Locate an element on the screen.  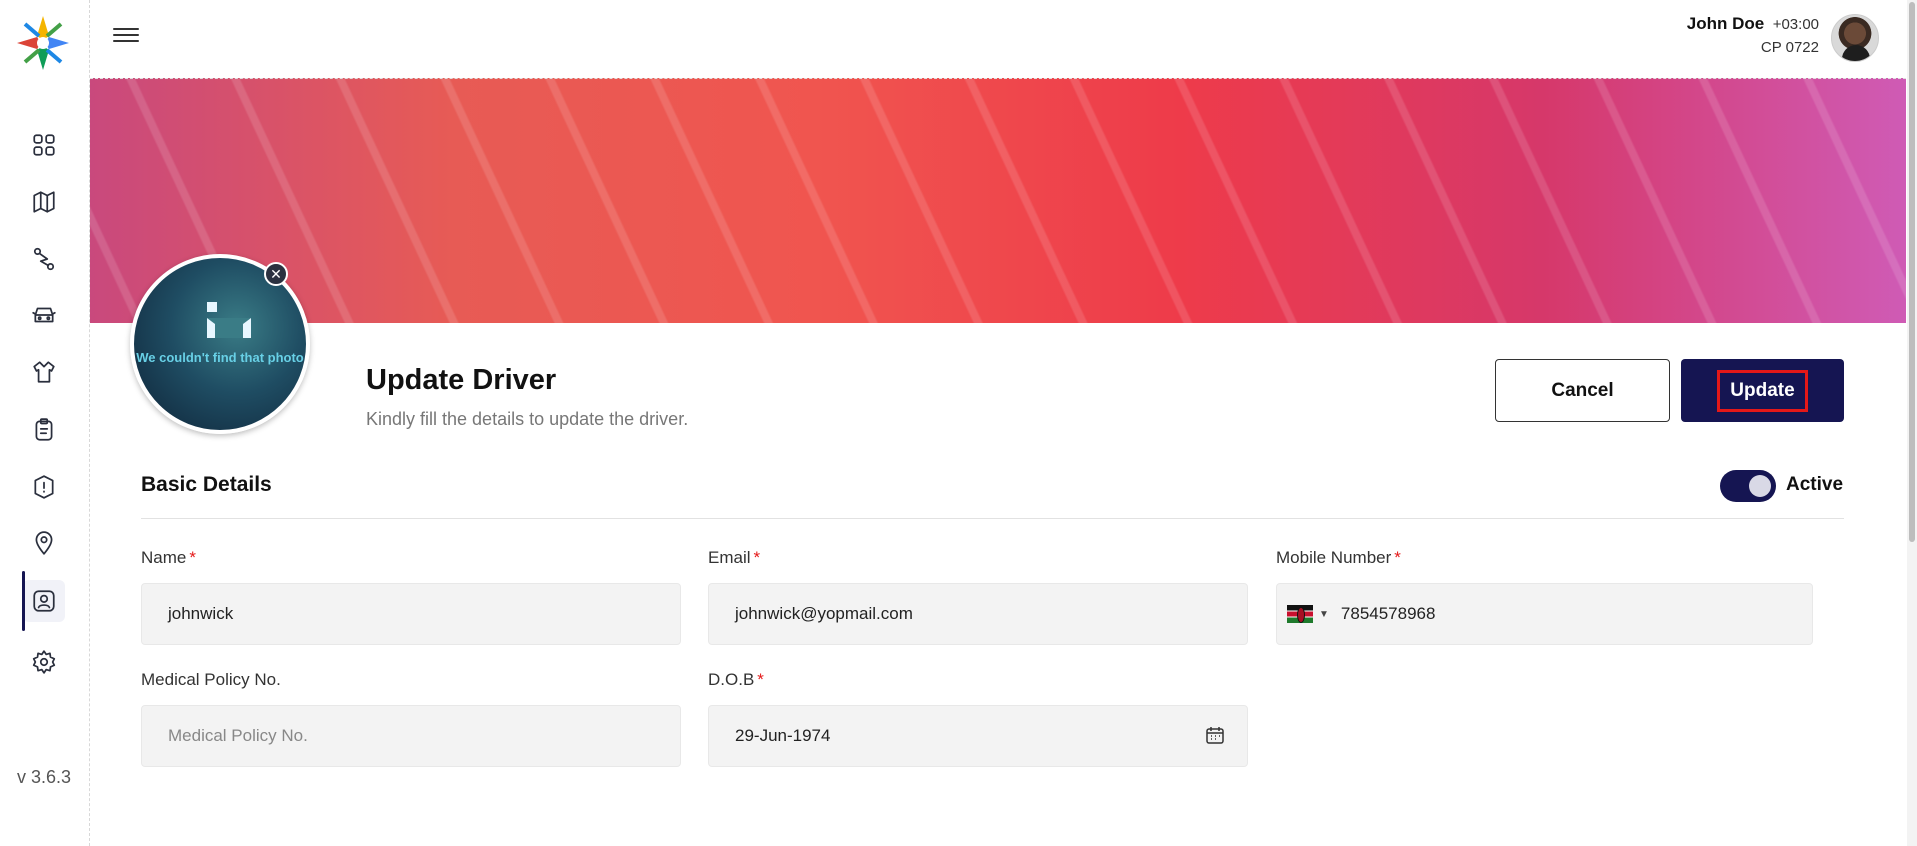
sidebar-item-drivers is located at coordinates (43, 601).